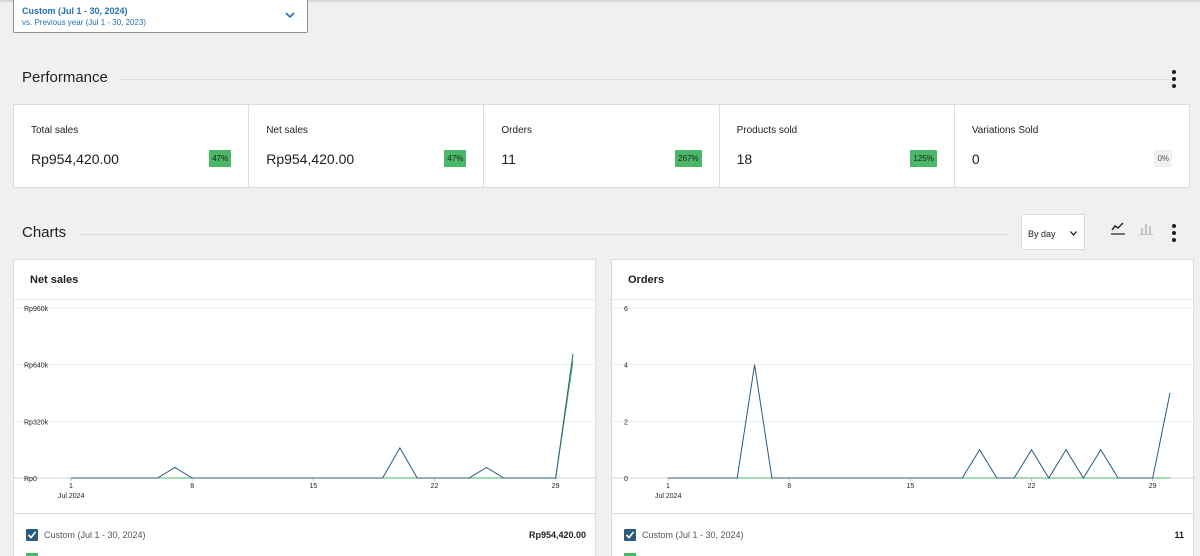 The image size is (1200, 556). Describe the element at coordinates (545, 234) in the screenshot. I see `charts-divider` at that location.